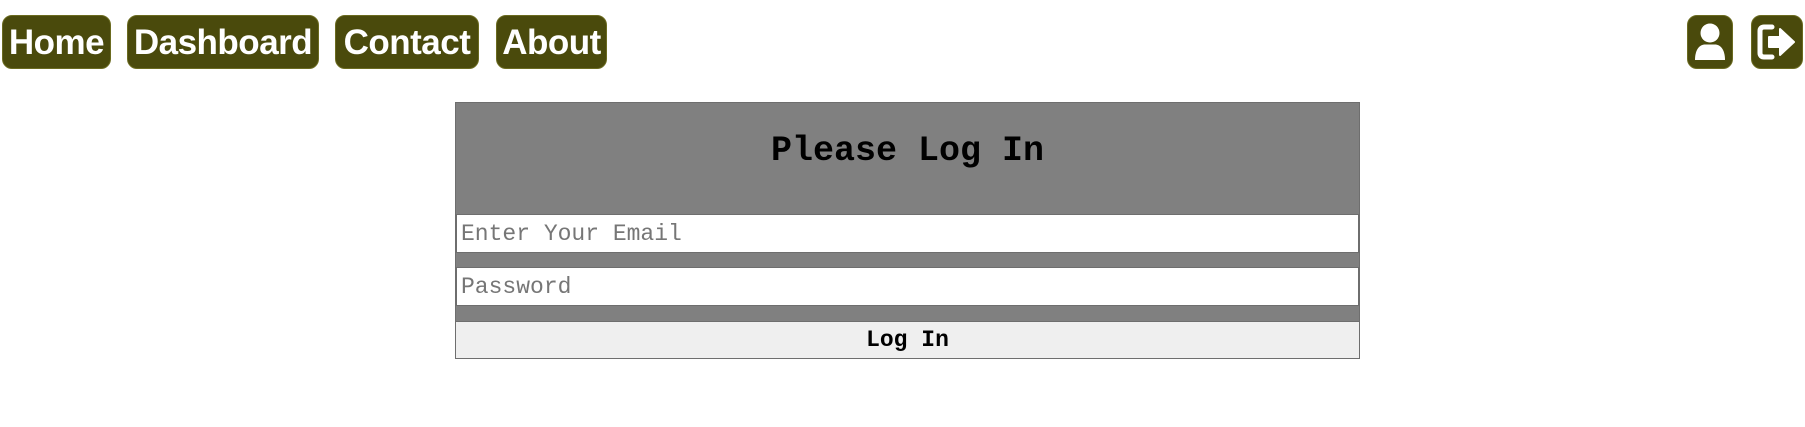  Describe the element at coordinates (907, 339) in the screenshot. I see `login-submit-button: Log In` at that location.